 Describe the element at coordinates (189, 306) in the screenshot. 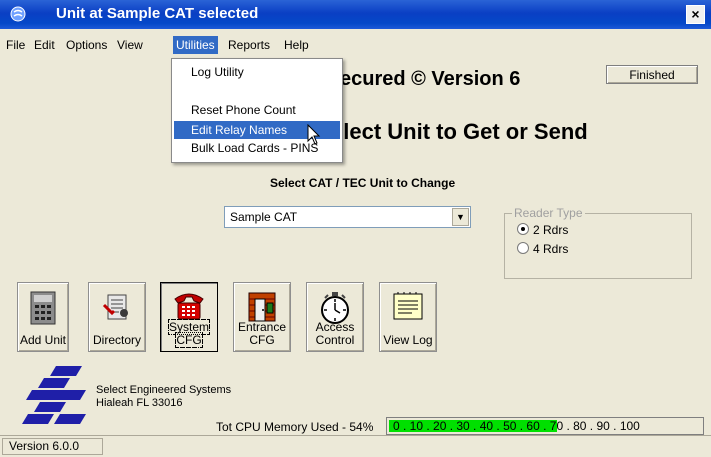

I see `telephone-icon` at that location.